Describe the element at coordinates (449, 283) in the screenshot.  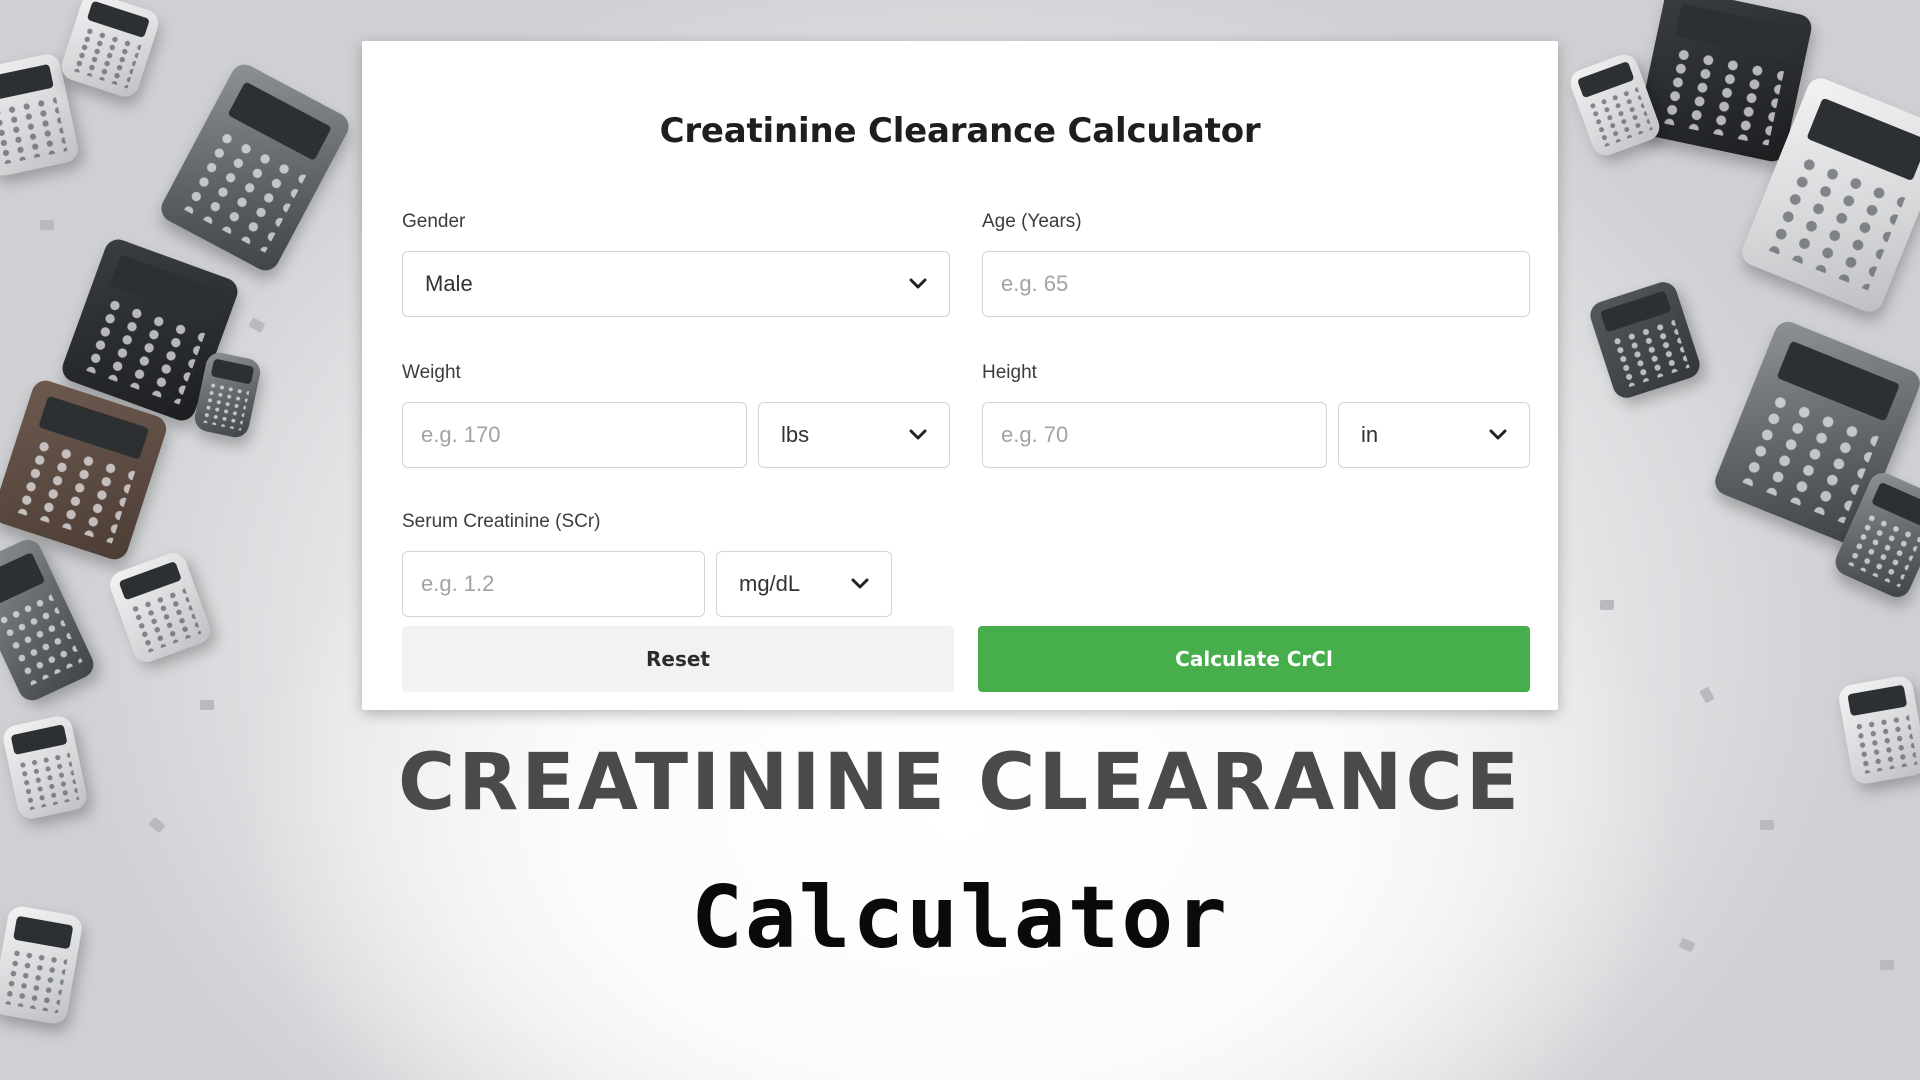
I see `gender-selected-value: Male` at that location.